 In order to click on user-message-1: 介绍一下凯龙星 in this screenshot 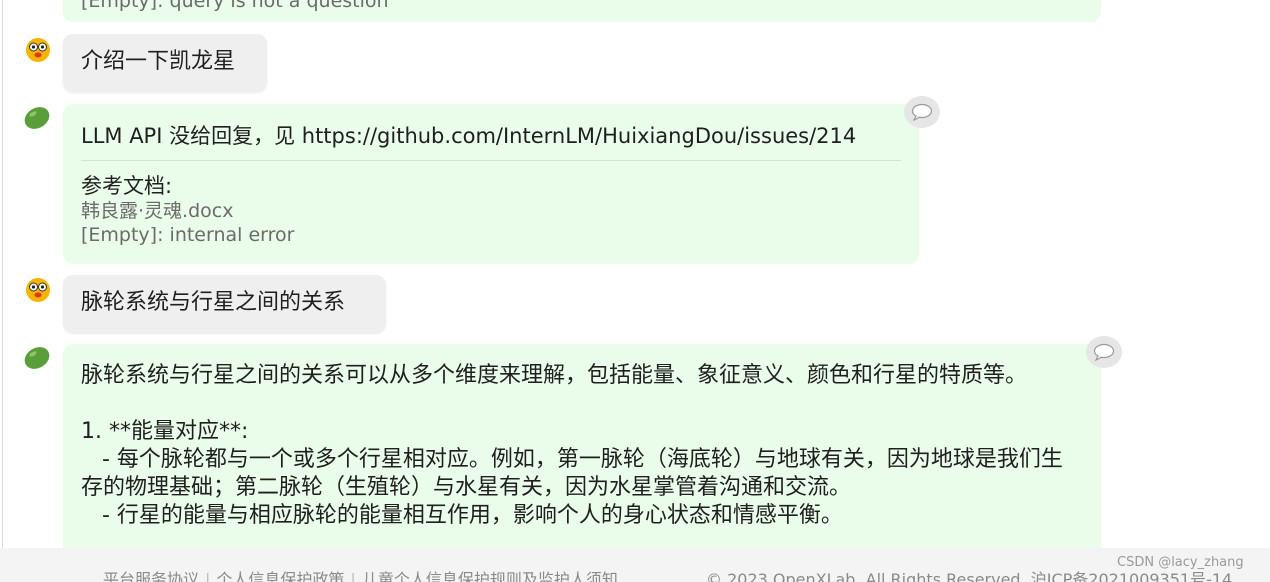, I will do `click(165, 63)`.